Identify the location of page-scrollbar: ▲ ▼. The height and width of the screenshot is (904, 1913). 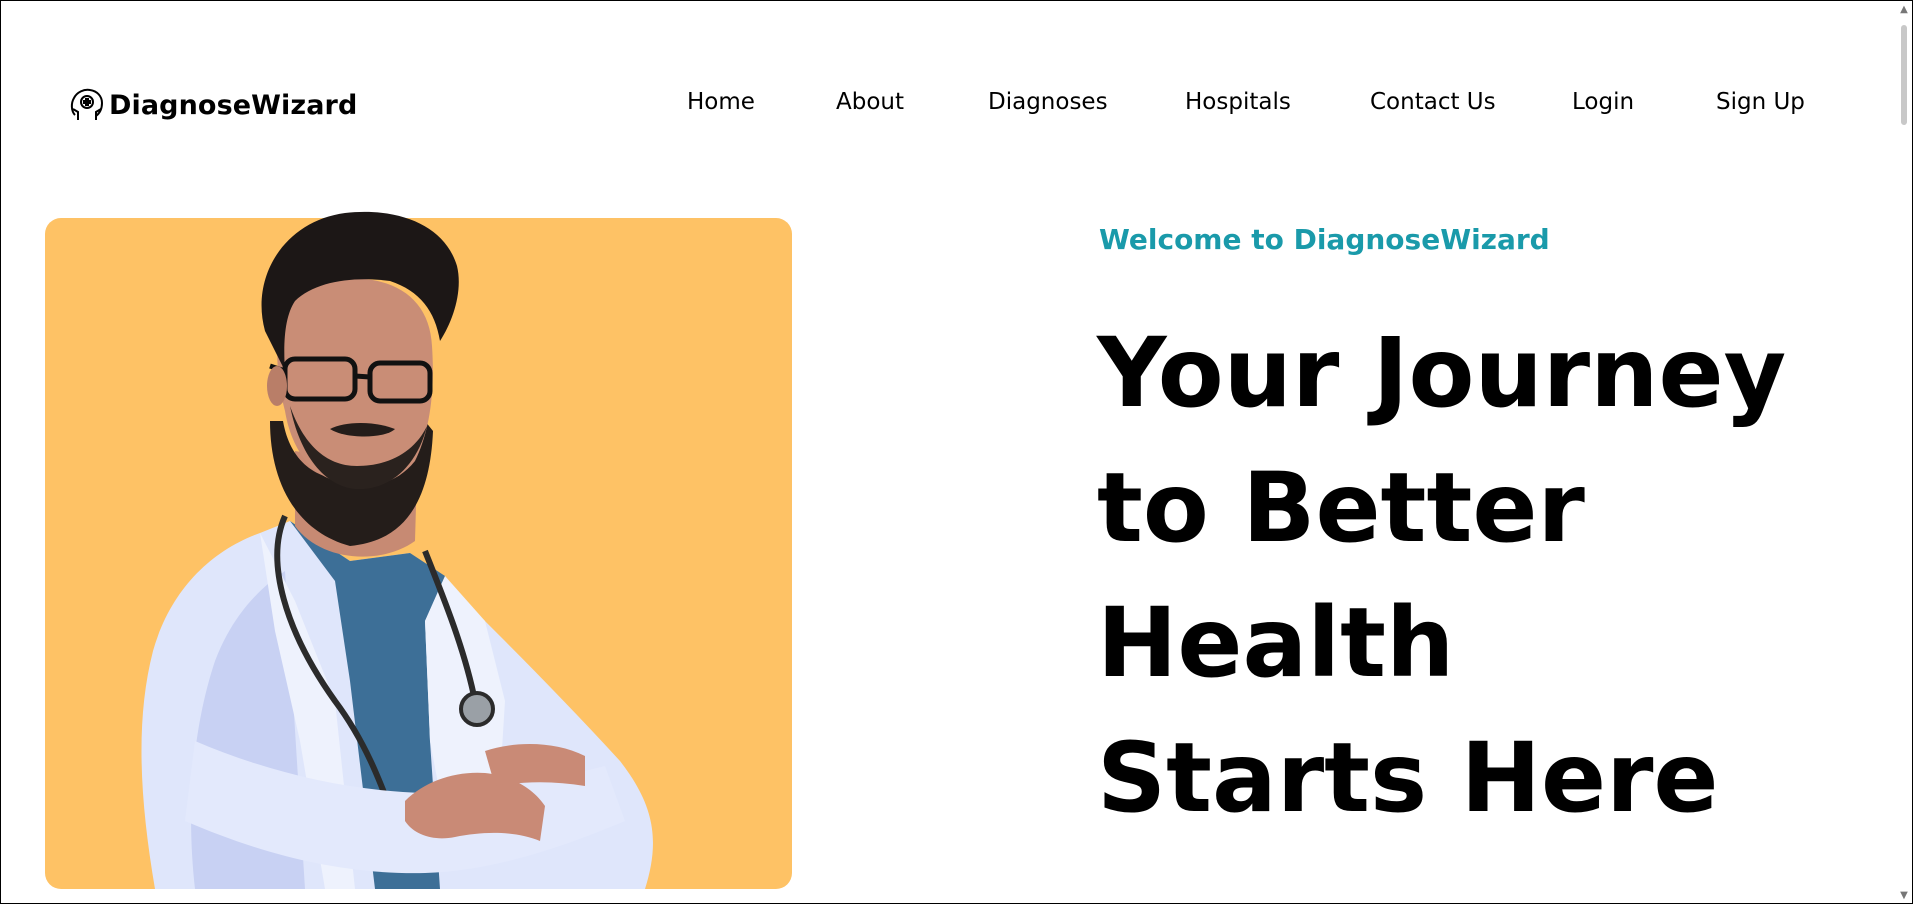
(1904, 452).